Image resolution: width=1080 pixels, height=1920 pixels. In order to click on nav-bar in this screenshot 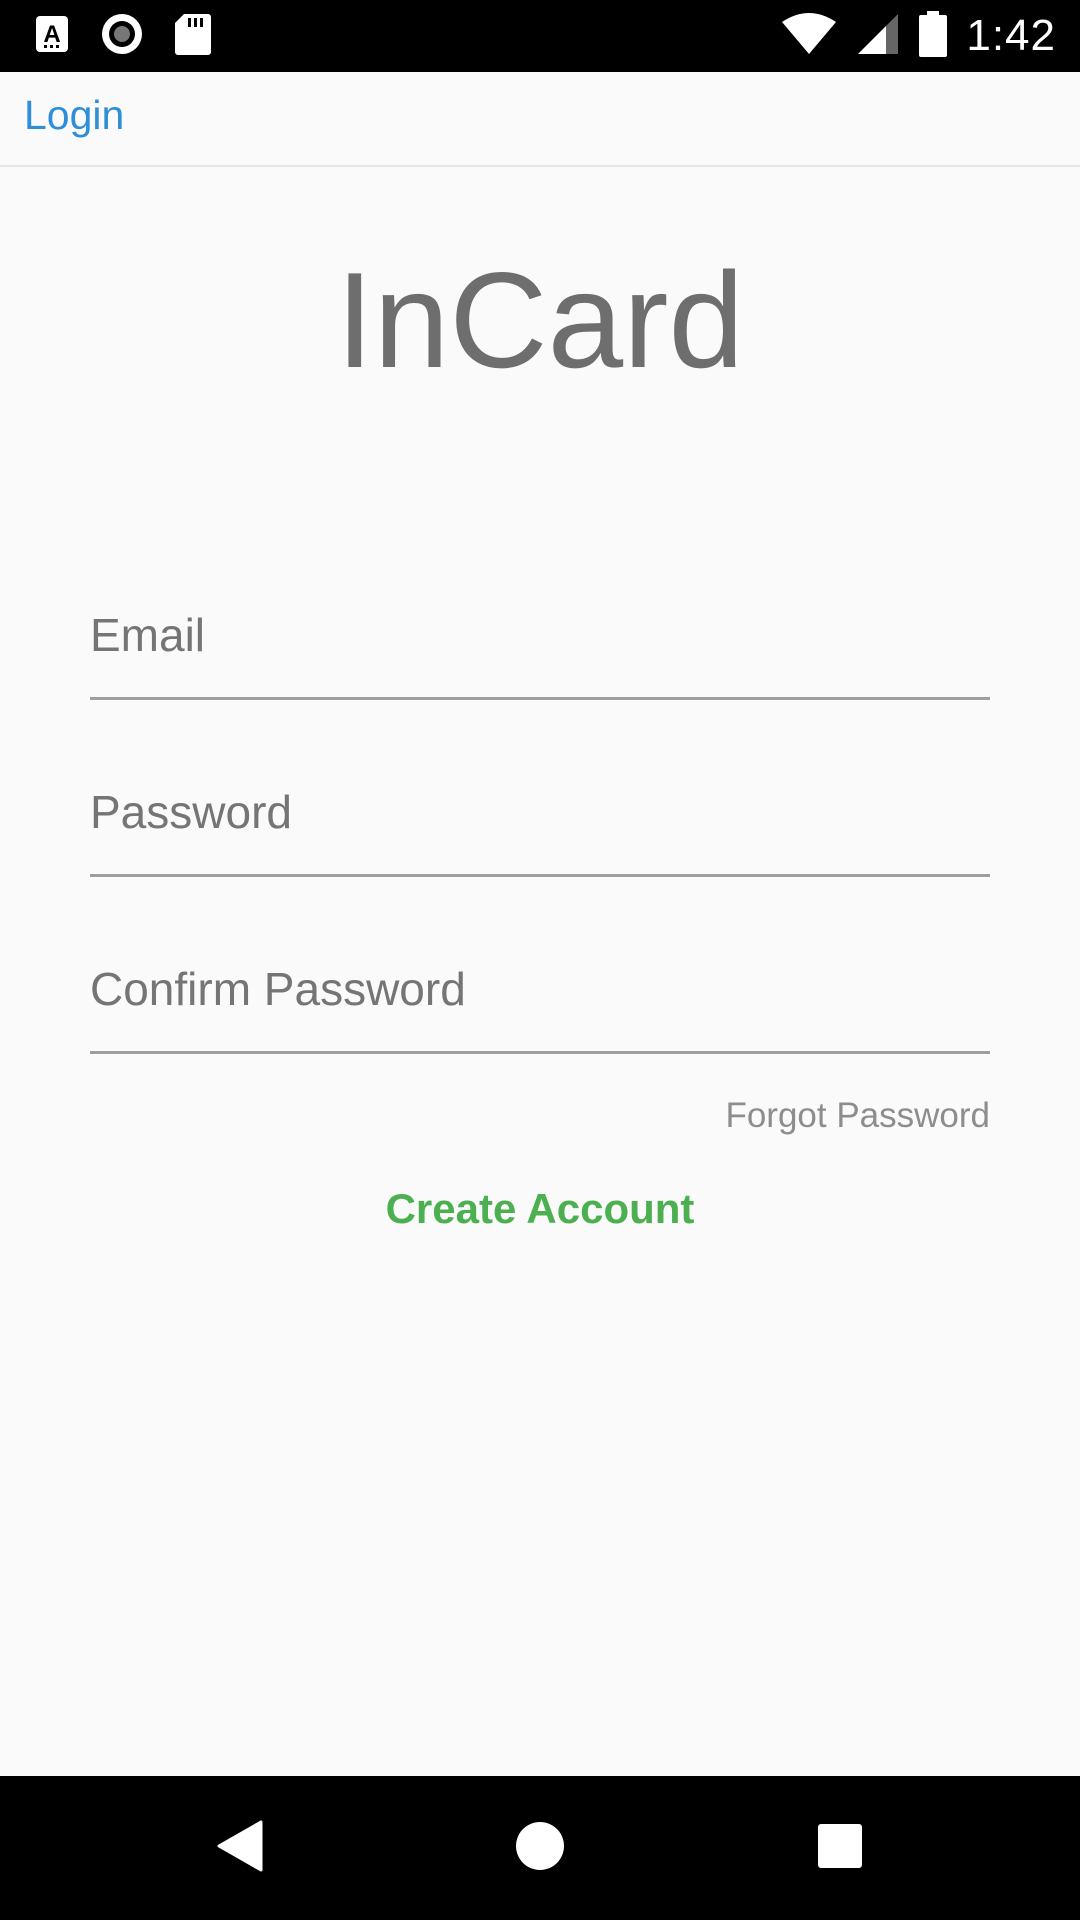, I will do `click(540, 1848)`.